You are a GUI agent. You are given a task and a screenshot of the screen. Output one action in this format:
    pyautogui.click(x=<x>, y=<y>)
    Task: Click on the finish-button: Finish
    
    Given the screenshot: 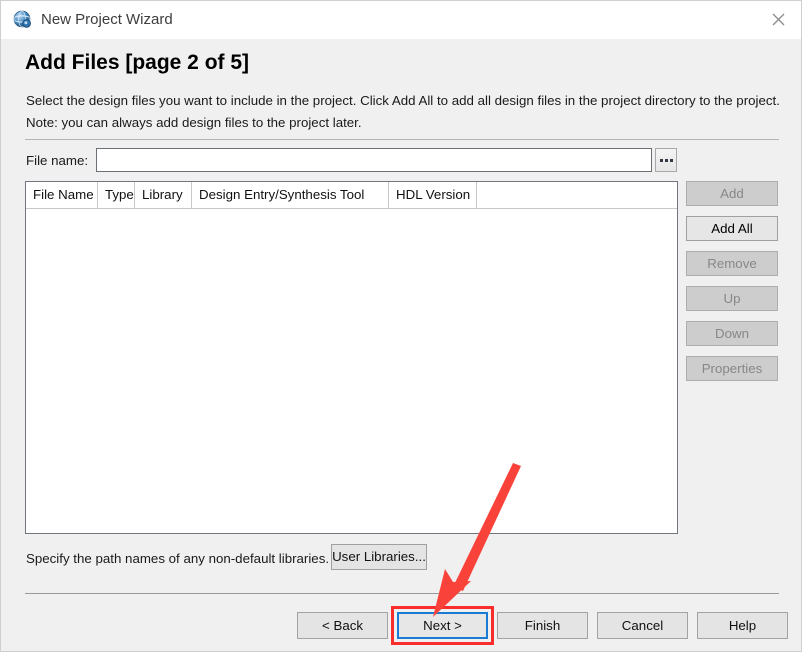 What is the action you would take?
    pyautogui.click(x=542, y=625)
    